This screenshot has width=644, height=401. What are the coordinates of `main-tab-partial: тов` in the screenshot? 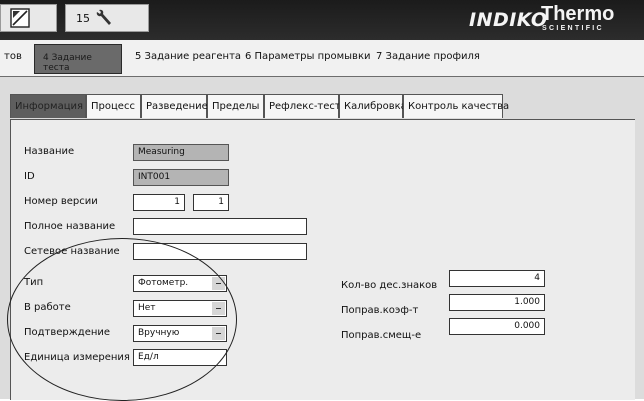 It's located at (13, 56).